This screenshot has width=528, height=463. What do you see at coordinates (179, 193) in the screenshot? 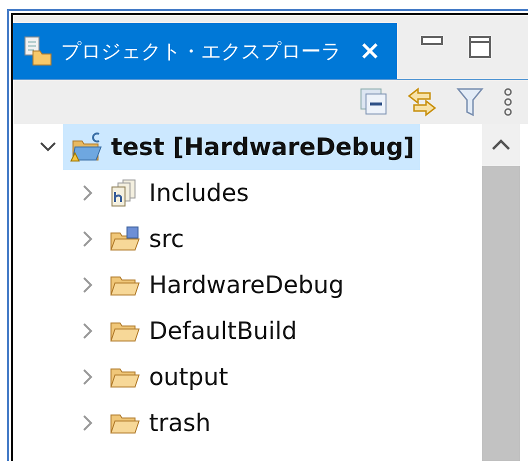
I see `tree-item: Includes` at bounding box center [179, 193].